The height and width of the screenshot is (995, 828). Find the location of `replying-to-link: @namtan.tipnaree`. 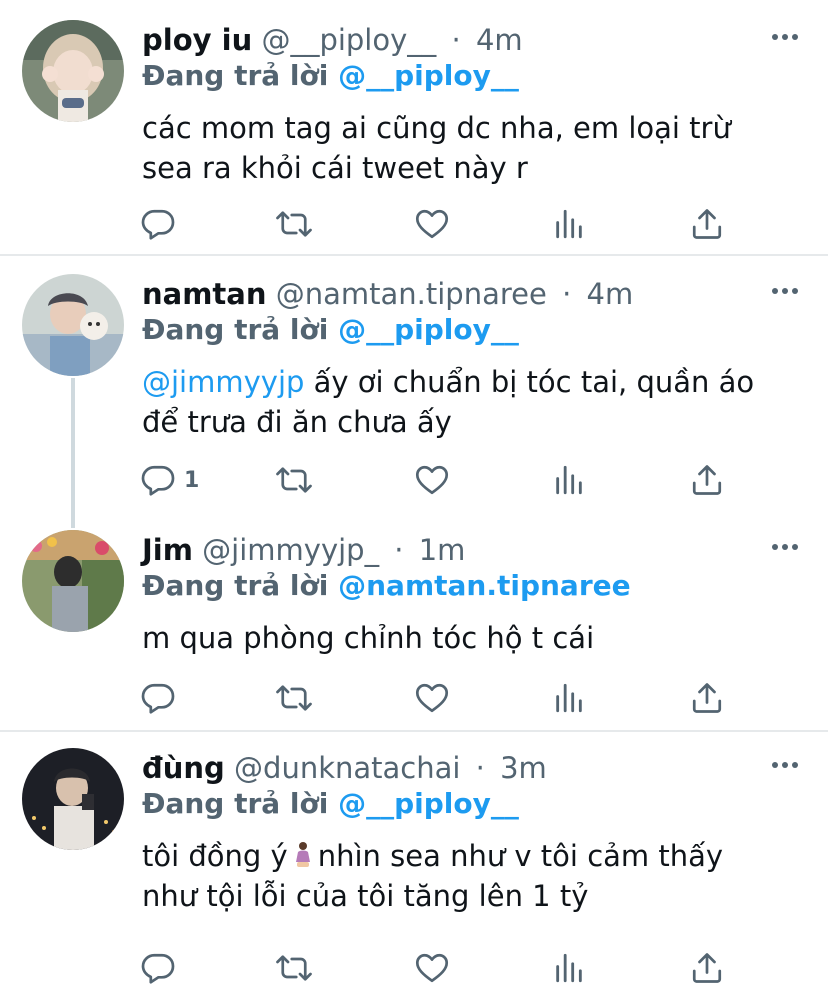

replying-to-link: @namtan.tipnaree is located at coordinates (484, 585).